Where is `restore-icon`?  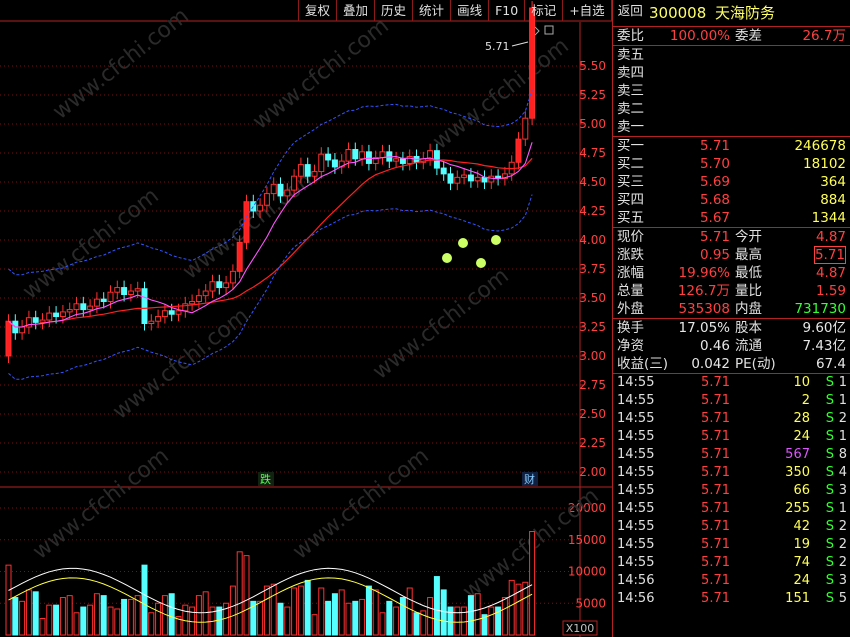
restore-icon is located at coordinates (549, 30).